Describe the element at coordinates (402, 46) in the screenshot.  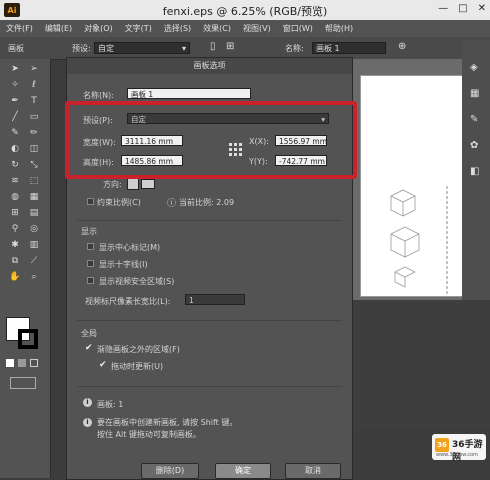
I see `move-copy-icon: ⊕` at that location.